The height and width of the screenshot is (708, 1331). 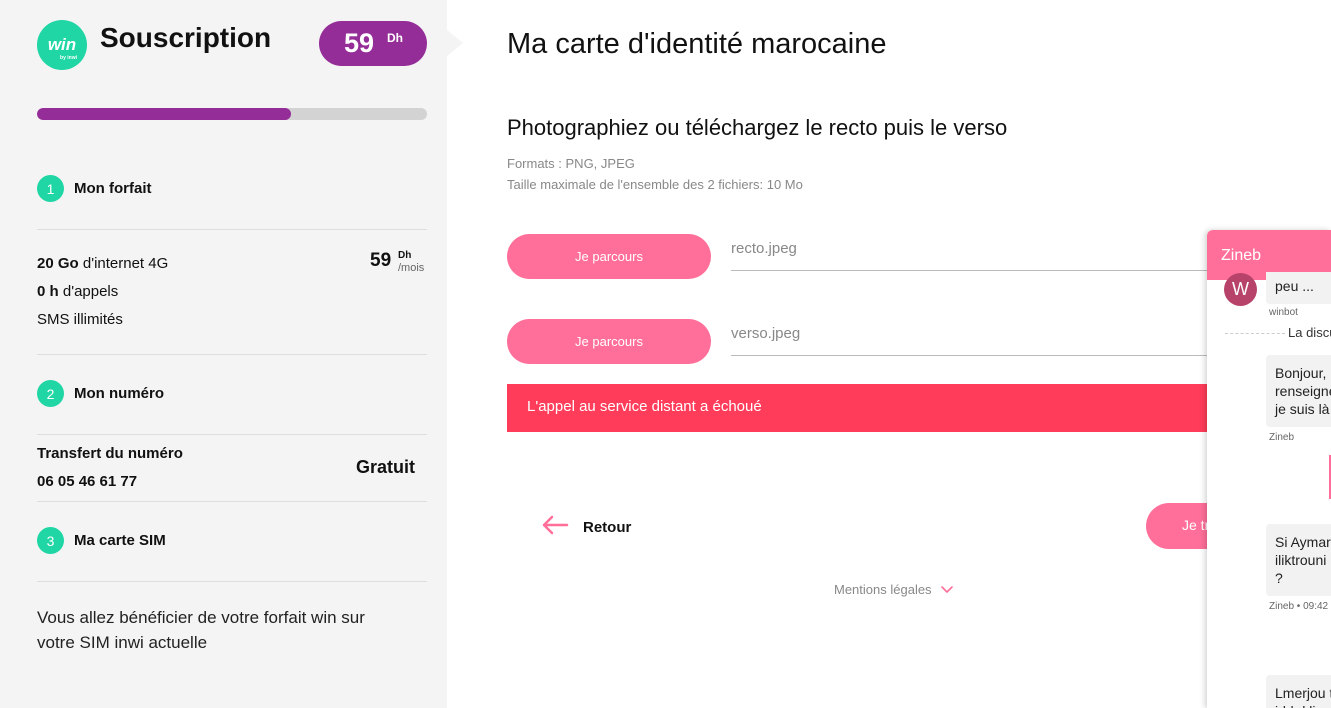 What do you see at coordinates (386, 467) in the screenshot?
I see `transfer-price: Gratuit` at bounding box center [386, 467].